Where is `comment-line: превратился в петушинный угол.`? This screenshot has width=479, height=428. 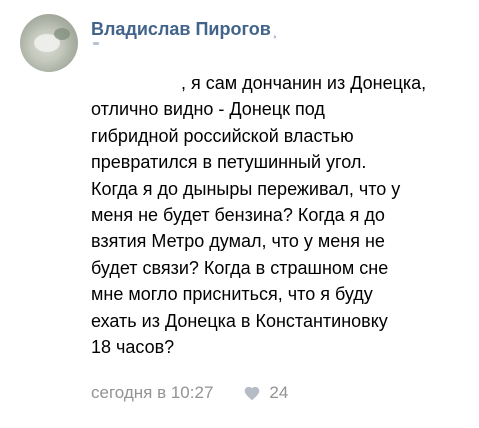 comment-line: превратился в петушинный угол. is located at coordinates (229, 162).